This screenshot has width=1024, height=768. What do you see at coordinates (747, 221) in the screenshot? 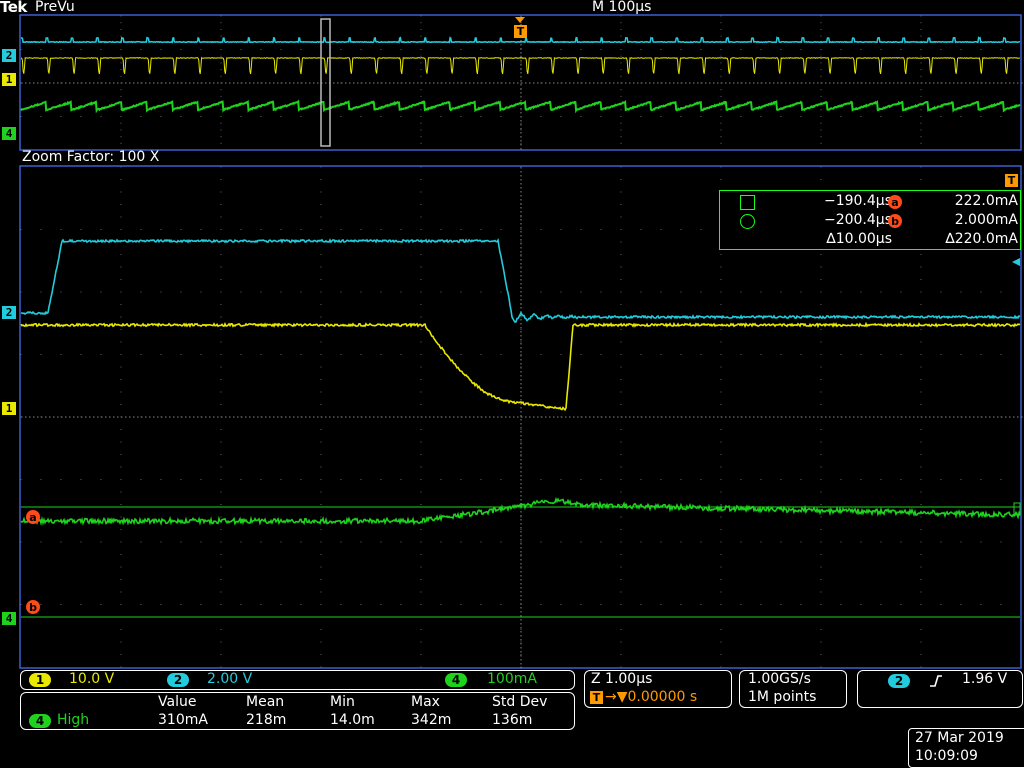
I see `circle-cursor-icon` at bounding box center [747, 221].